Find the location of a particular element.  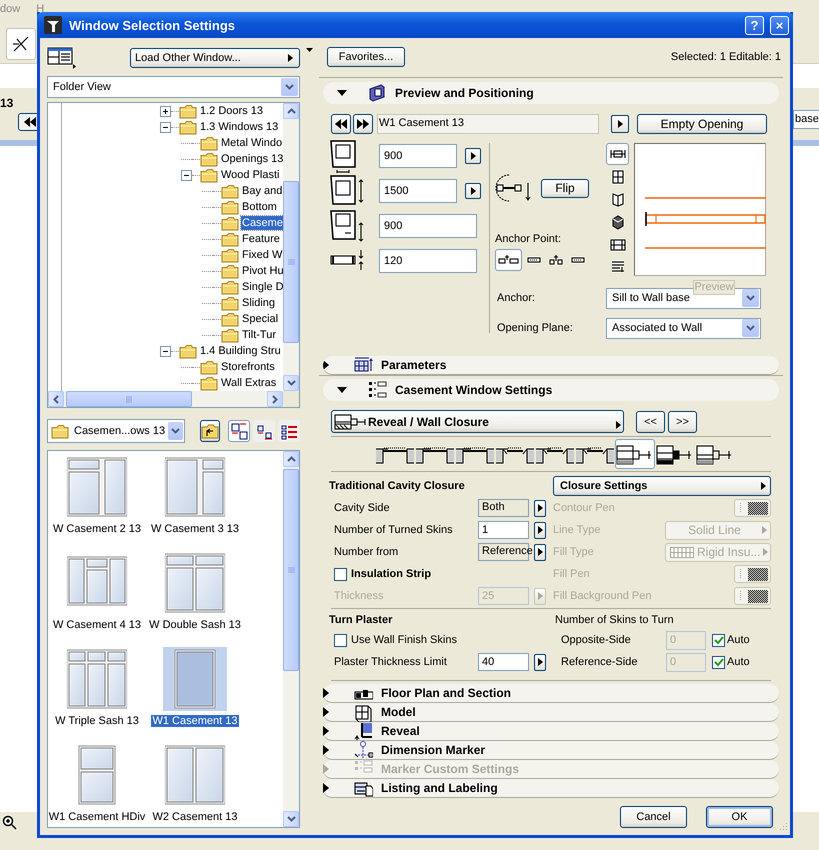

tree-label: Tilt-Tur is located at coordinates (259, 335).